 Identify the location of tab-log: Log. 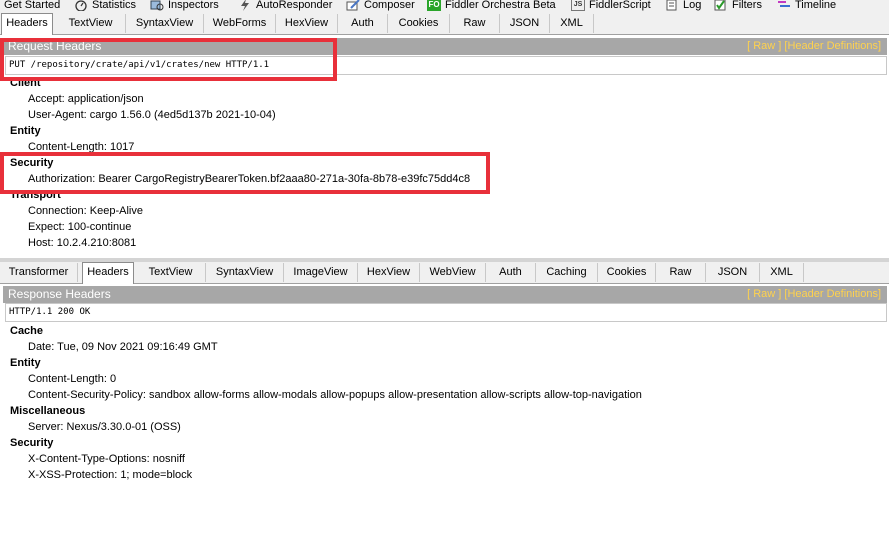
(683, 6).